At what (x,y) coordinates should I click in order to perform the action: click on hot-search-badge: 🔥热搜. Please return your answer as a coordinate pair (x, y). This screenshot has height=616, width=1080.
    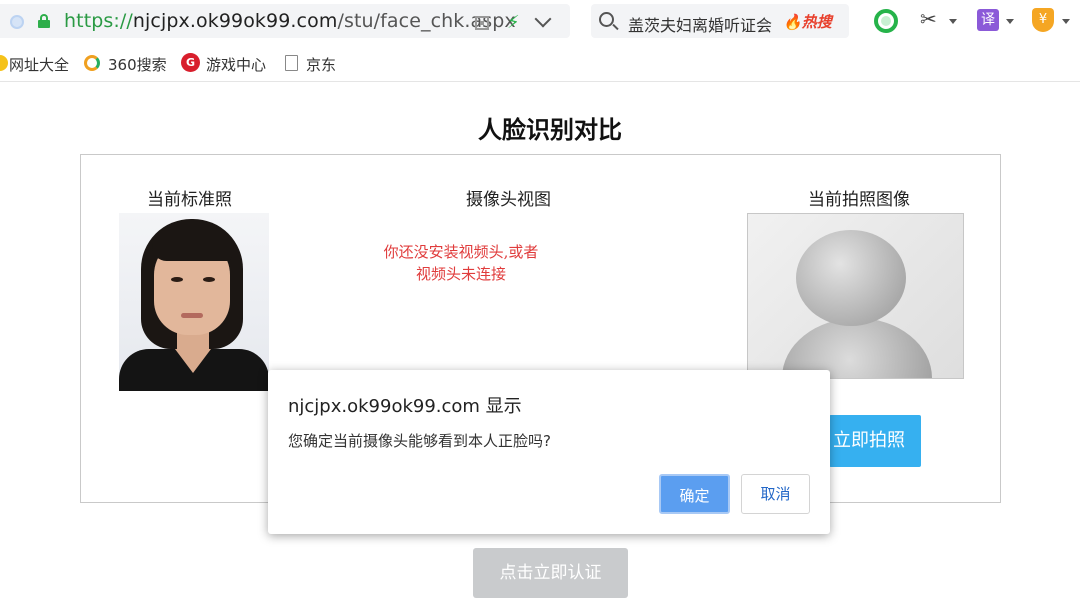
    Looking at the image, I should click on (807, 21).